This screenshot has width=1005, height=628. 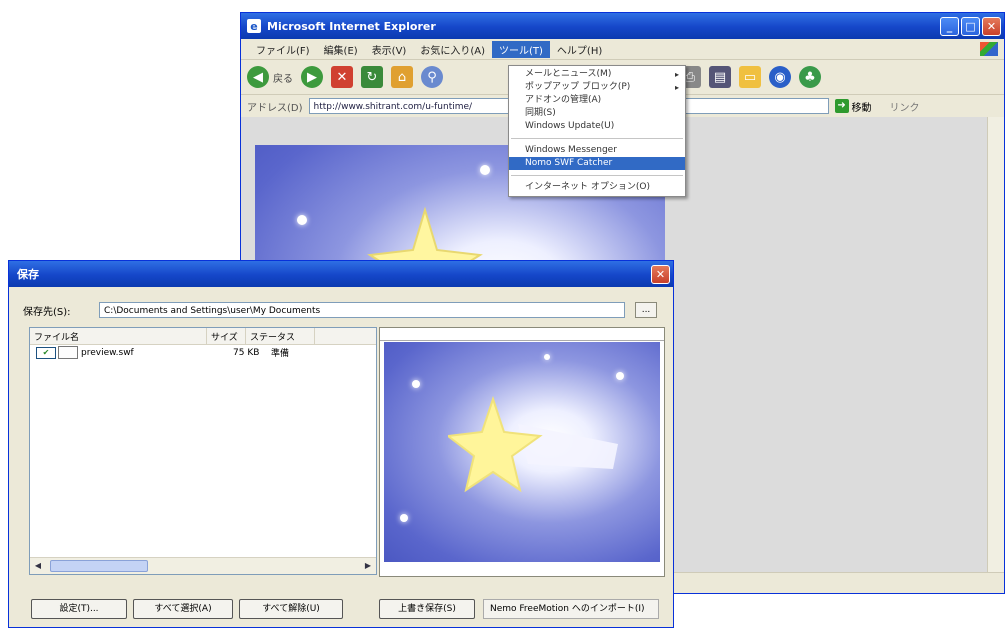 I want to click on file-status: 準備, so click(x=280, y=354).